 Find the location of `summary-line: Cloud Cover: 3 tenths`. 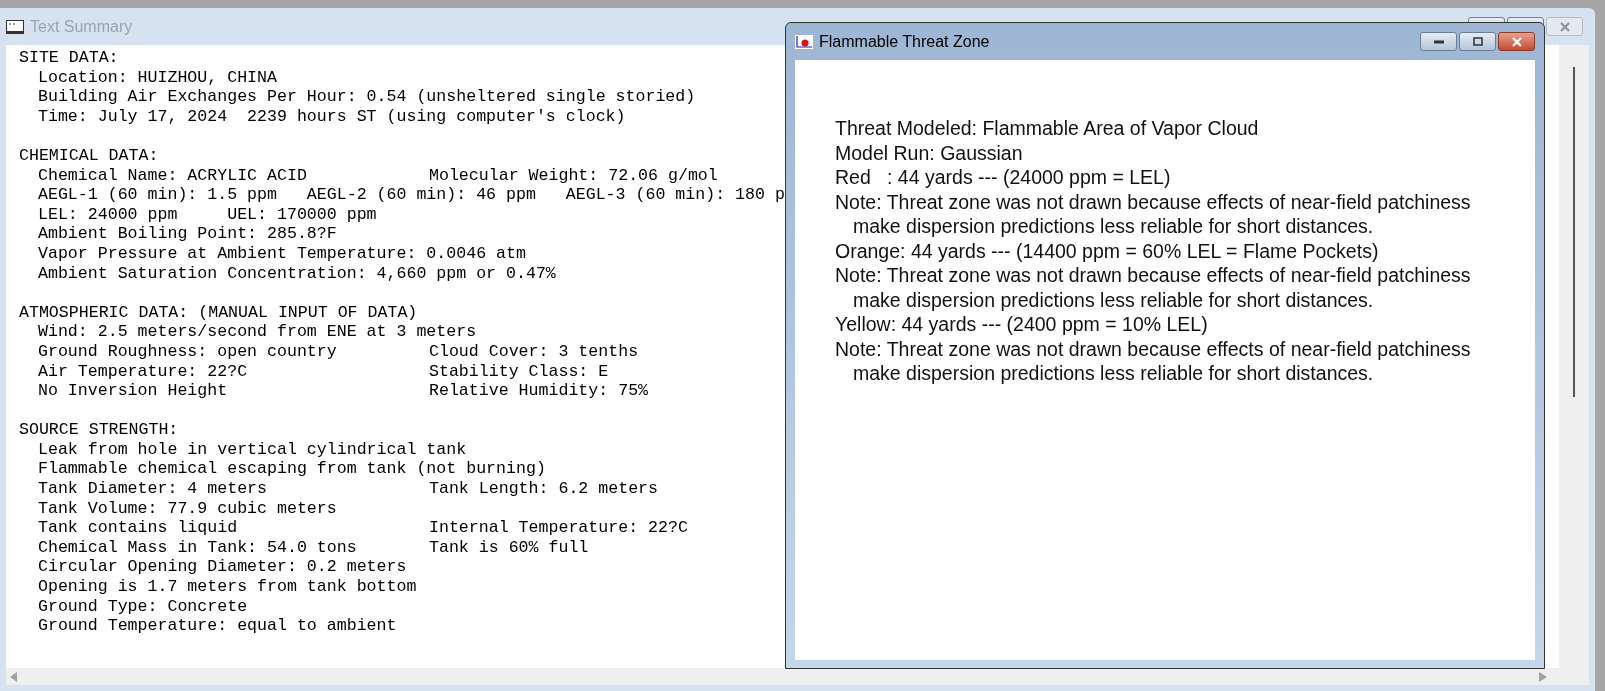

summary-line: Cloud Cover: 3 tenths is located at coordinates (534, 351).